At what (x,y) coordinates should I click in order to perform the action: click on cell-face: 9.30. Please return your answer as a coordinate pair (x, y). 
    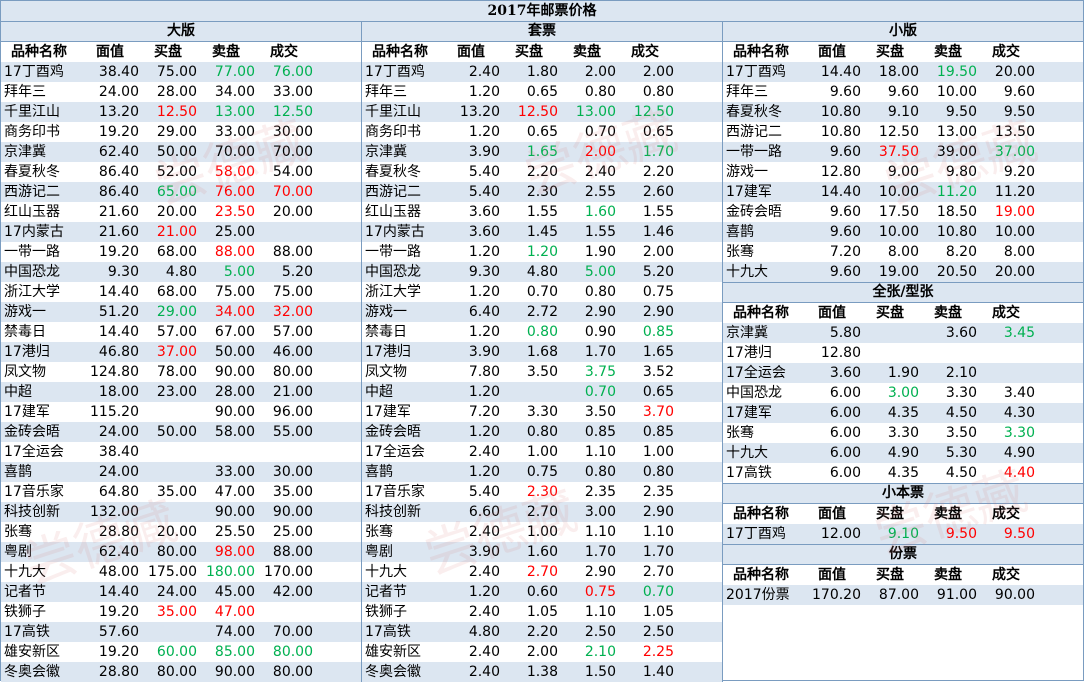
    Looking at the image, I should click on (123, 272).